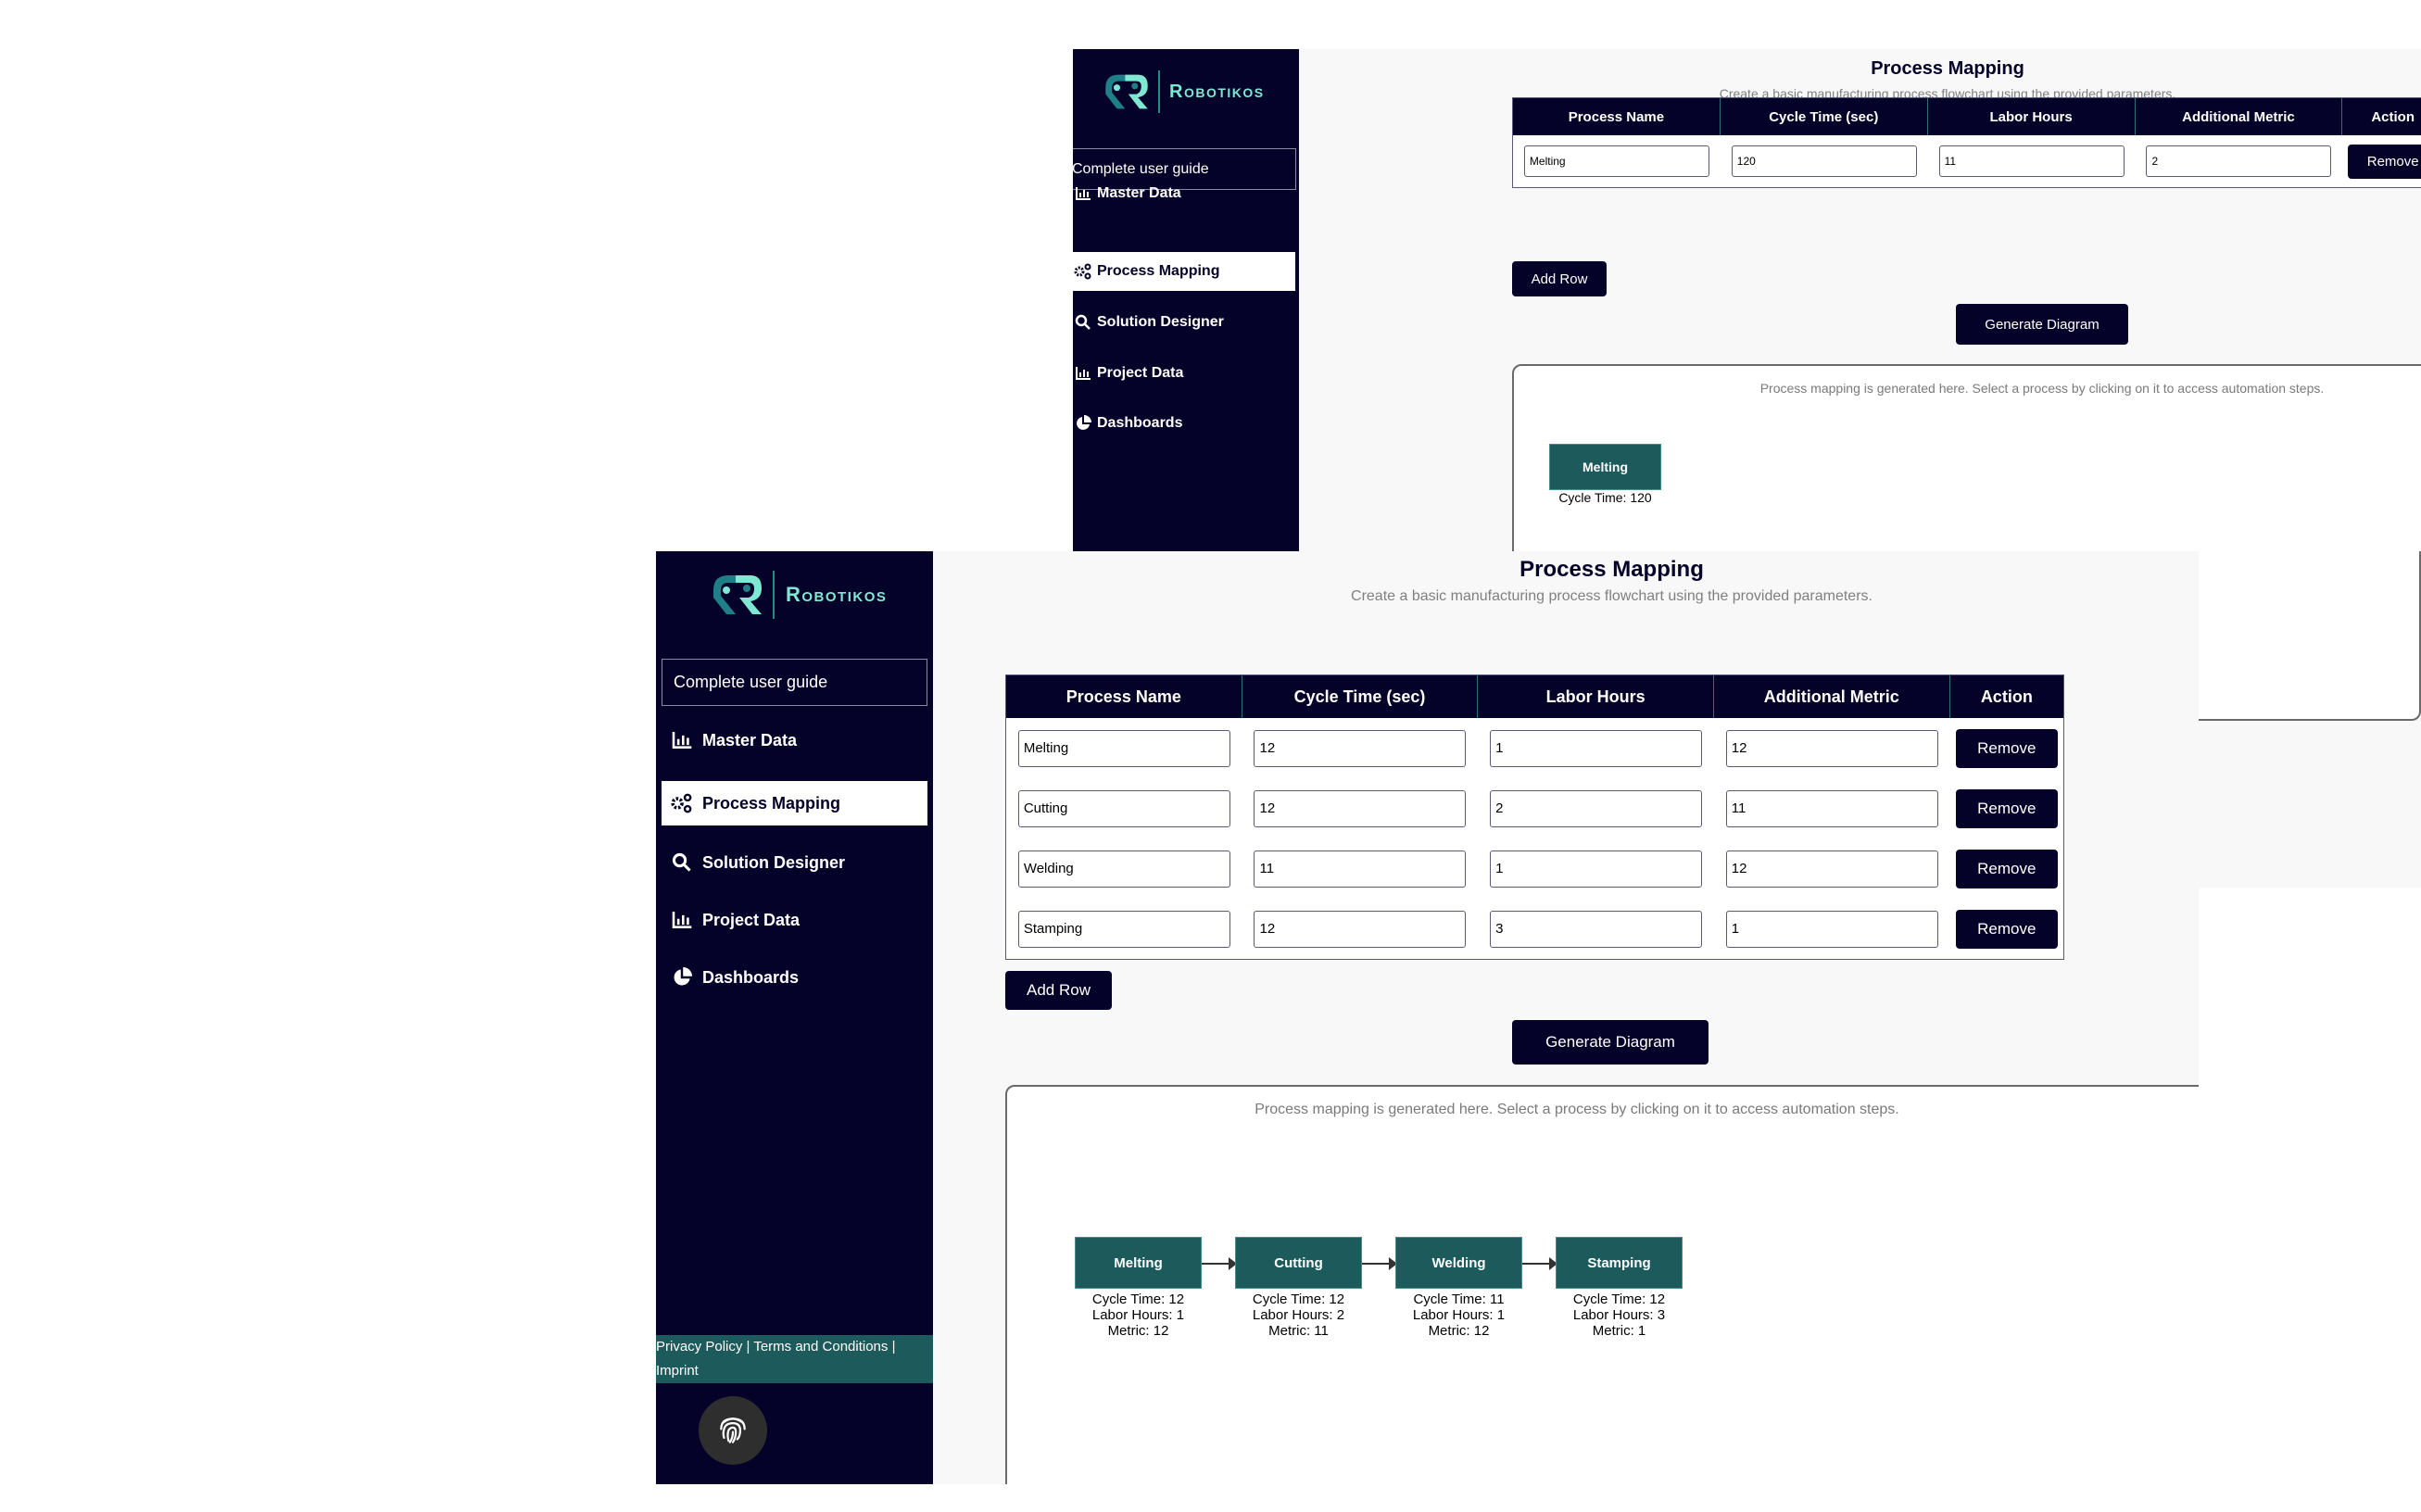 This screenshot has width=2421, height=1512. Describe the element at coordinates (682, 863) in the screenshot. I see `search-icon` at that location.